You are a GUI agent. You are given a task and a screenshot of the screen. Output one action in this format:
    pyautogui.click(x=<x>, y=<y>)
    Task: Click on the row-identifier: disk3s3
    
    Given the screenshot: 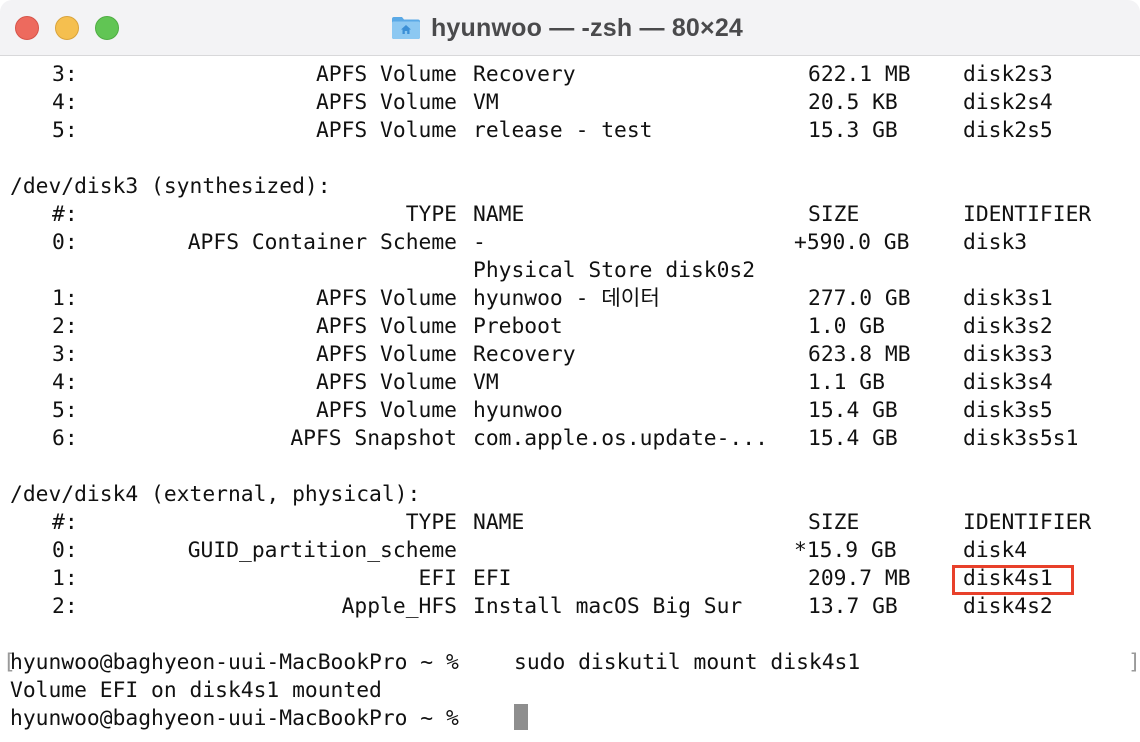 What is the action you would take?
    pyautogui.click(x=1008, y=354)
    